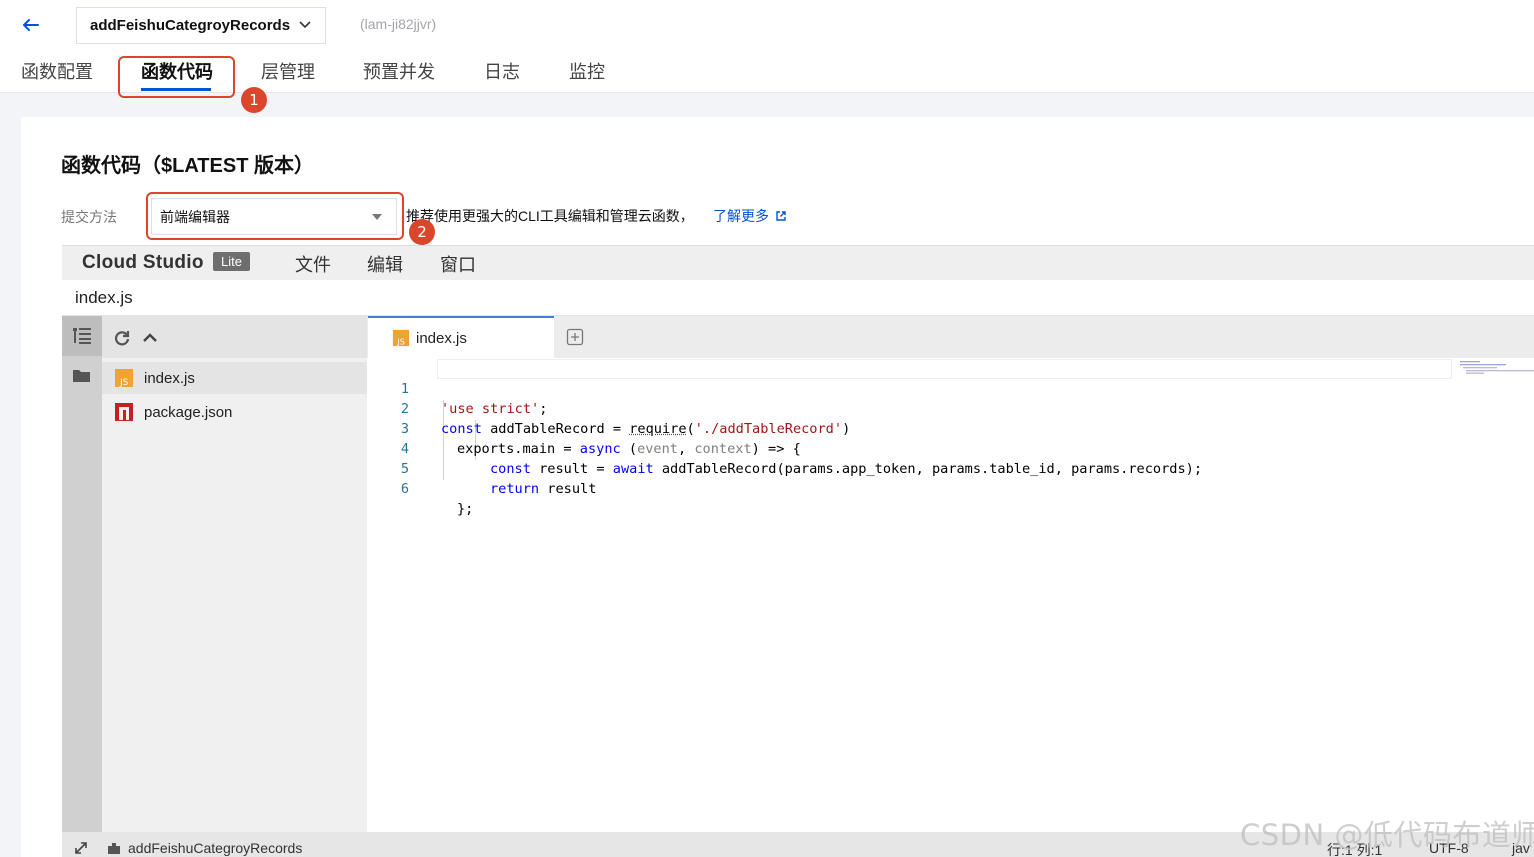  I want to click on menu-file: 文件, so click(313, 264).